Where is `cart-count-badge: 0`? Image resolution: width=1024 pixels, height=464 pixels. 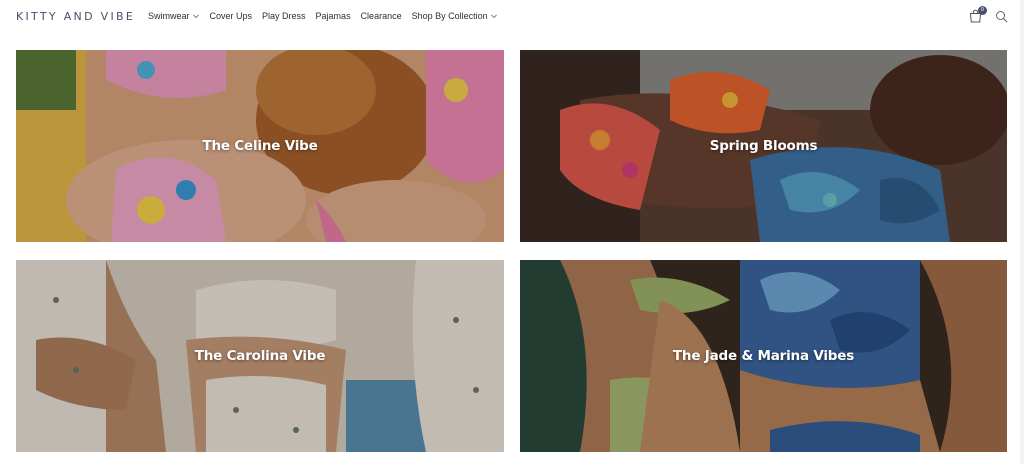
cart-count-badge: 0 is located at coordinates (982, 10).